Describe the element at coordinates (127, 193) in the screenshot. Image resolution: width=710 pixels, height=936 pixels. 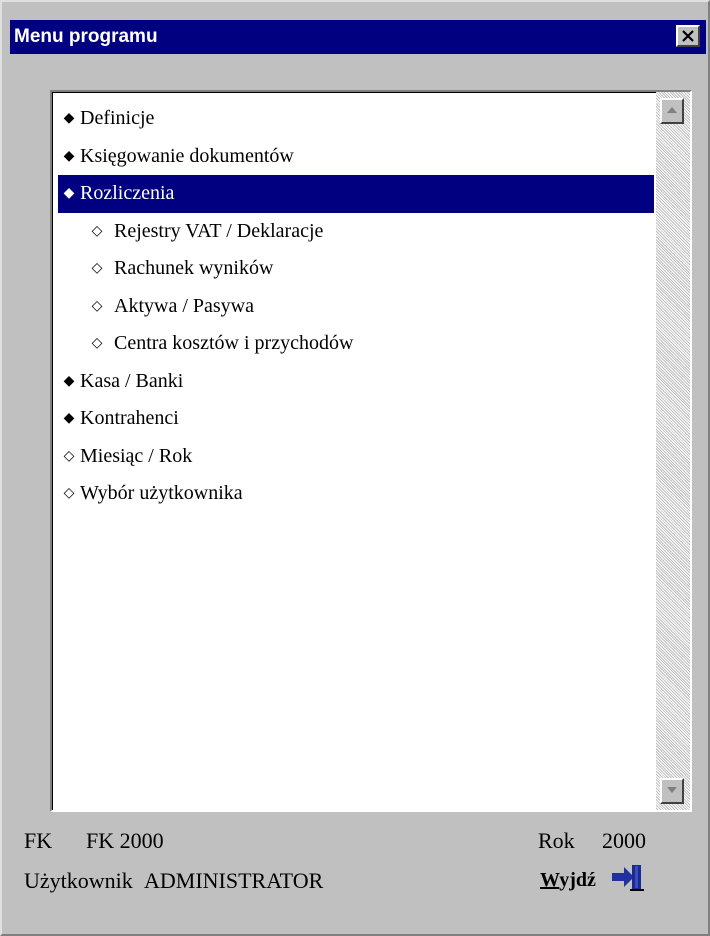
I see `menu-item-label: Rozliczenia` at that location.